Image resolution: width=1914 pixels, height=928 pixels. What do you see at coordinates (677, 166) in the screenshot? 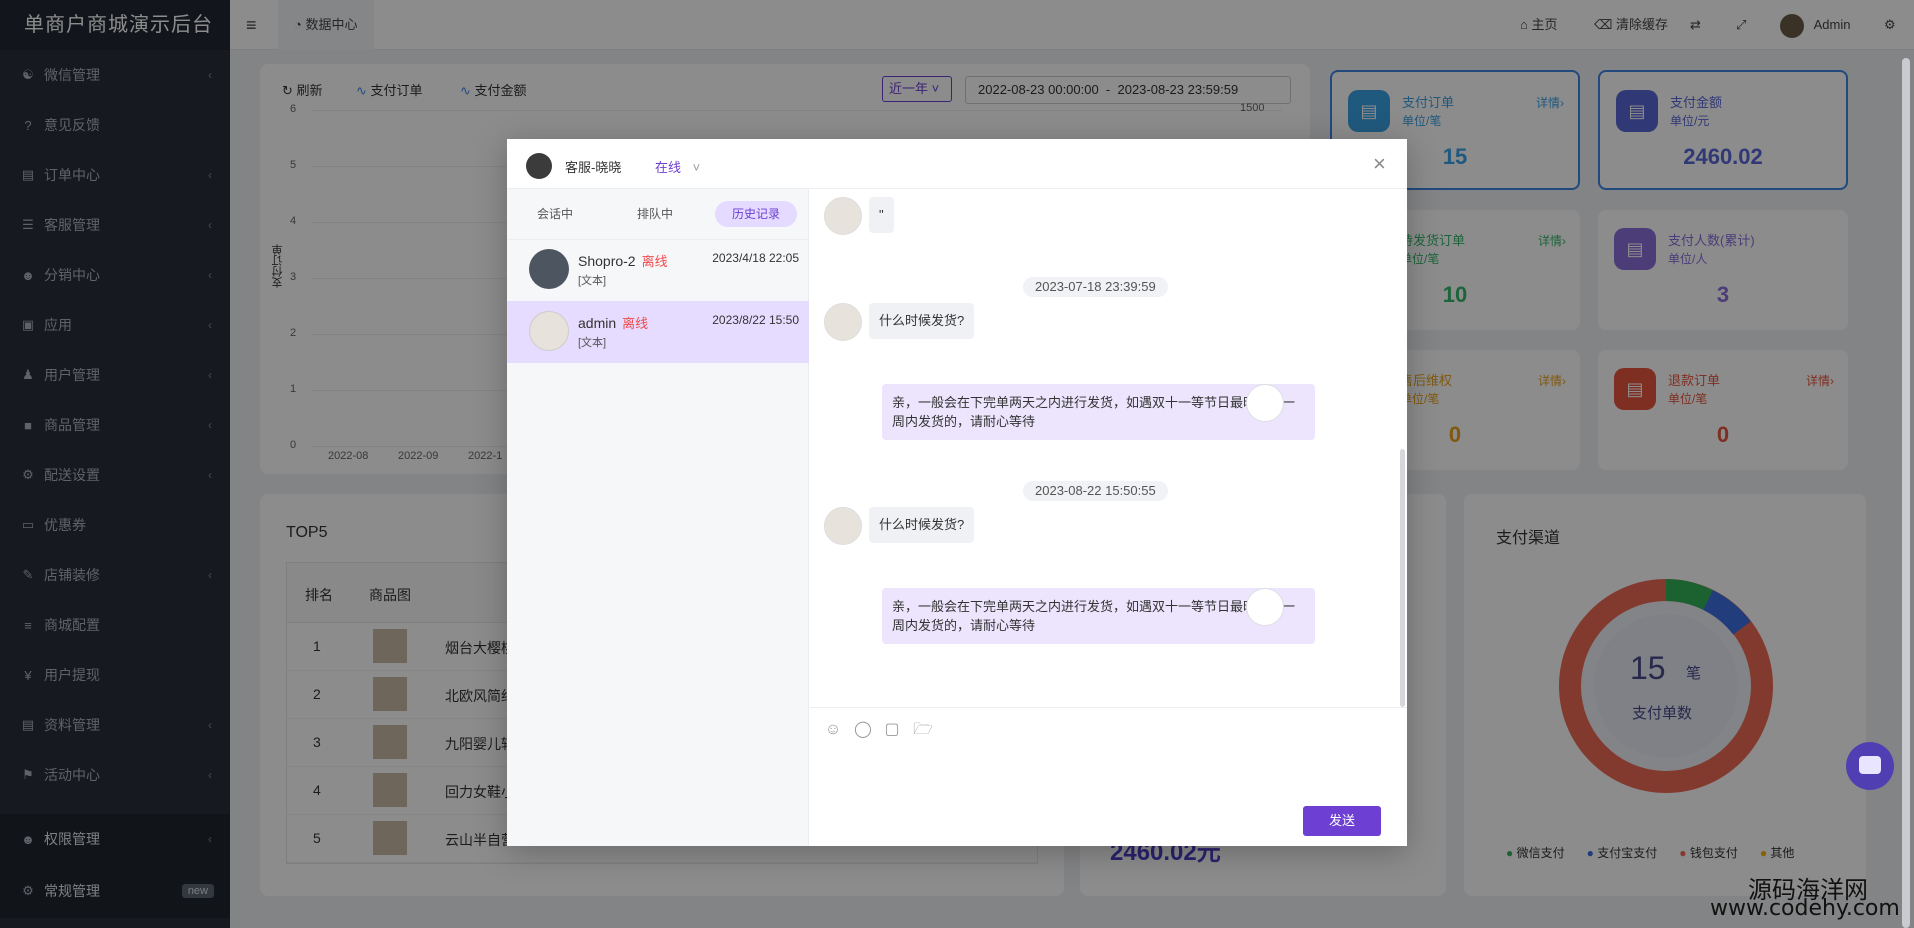
I see `agent-status-select: 在线 ˅` at bounding box center [677, 166].